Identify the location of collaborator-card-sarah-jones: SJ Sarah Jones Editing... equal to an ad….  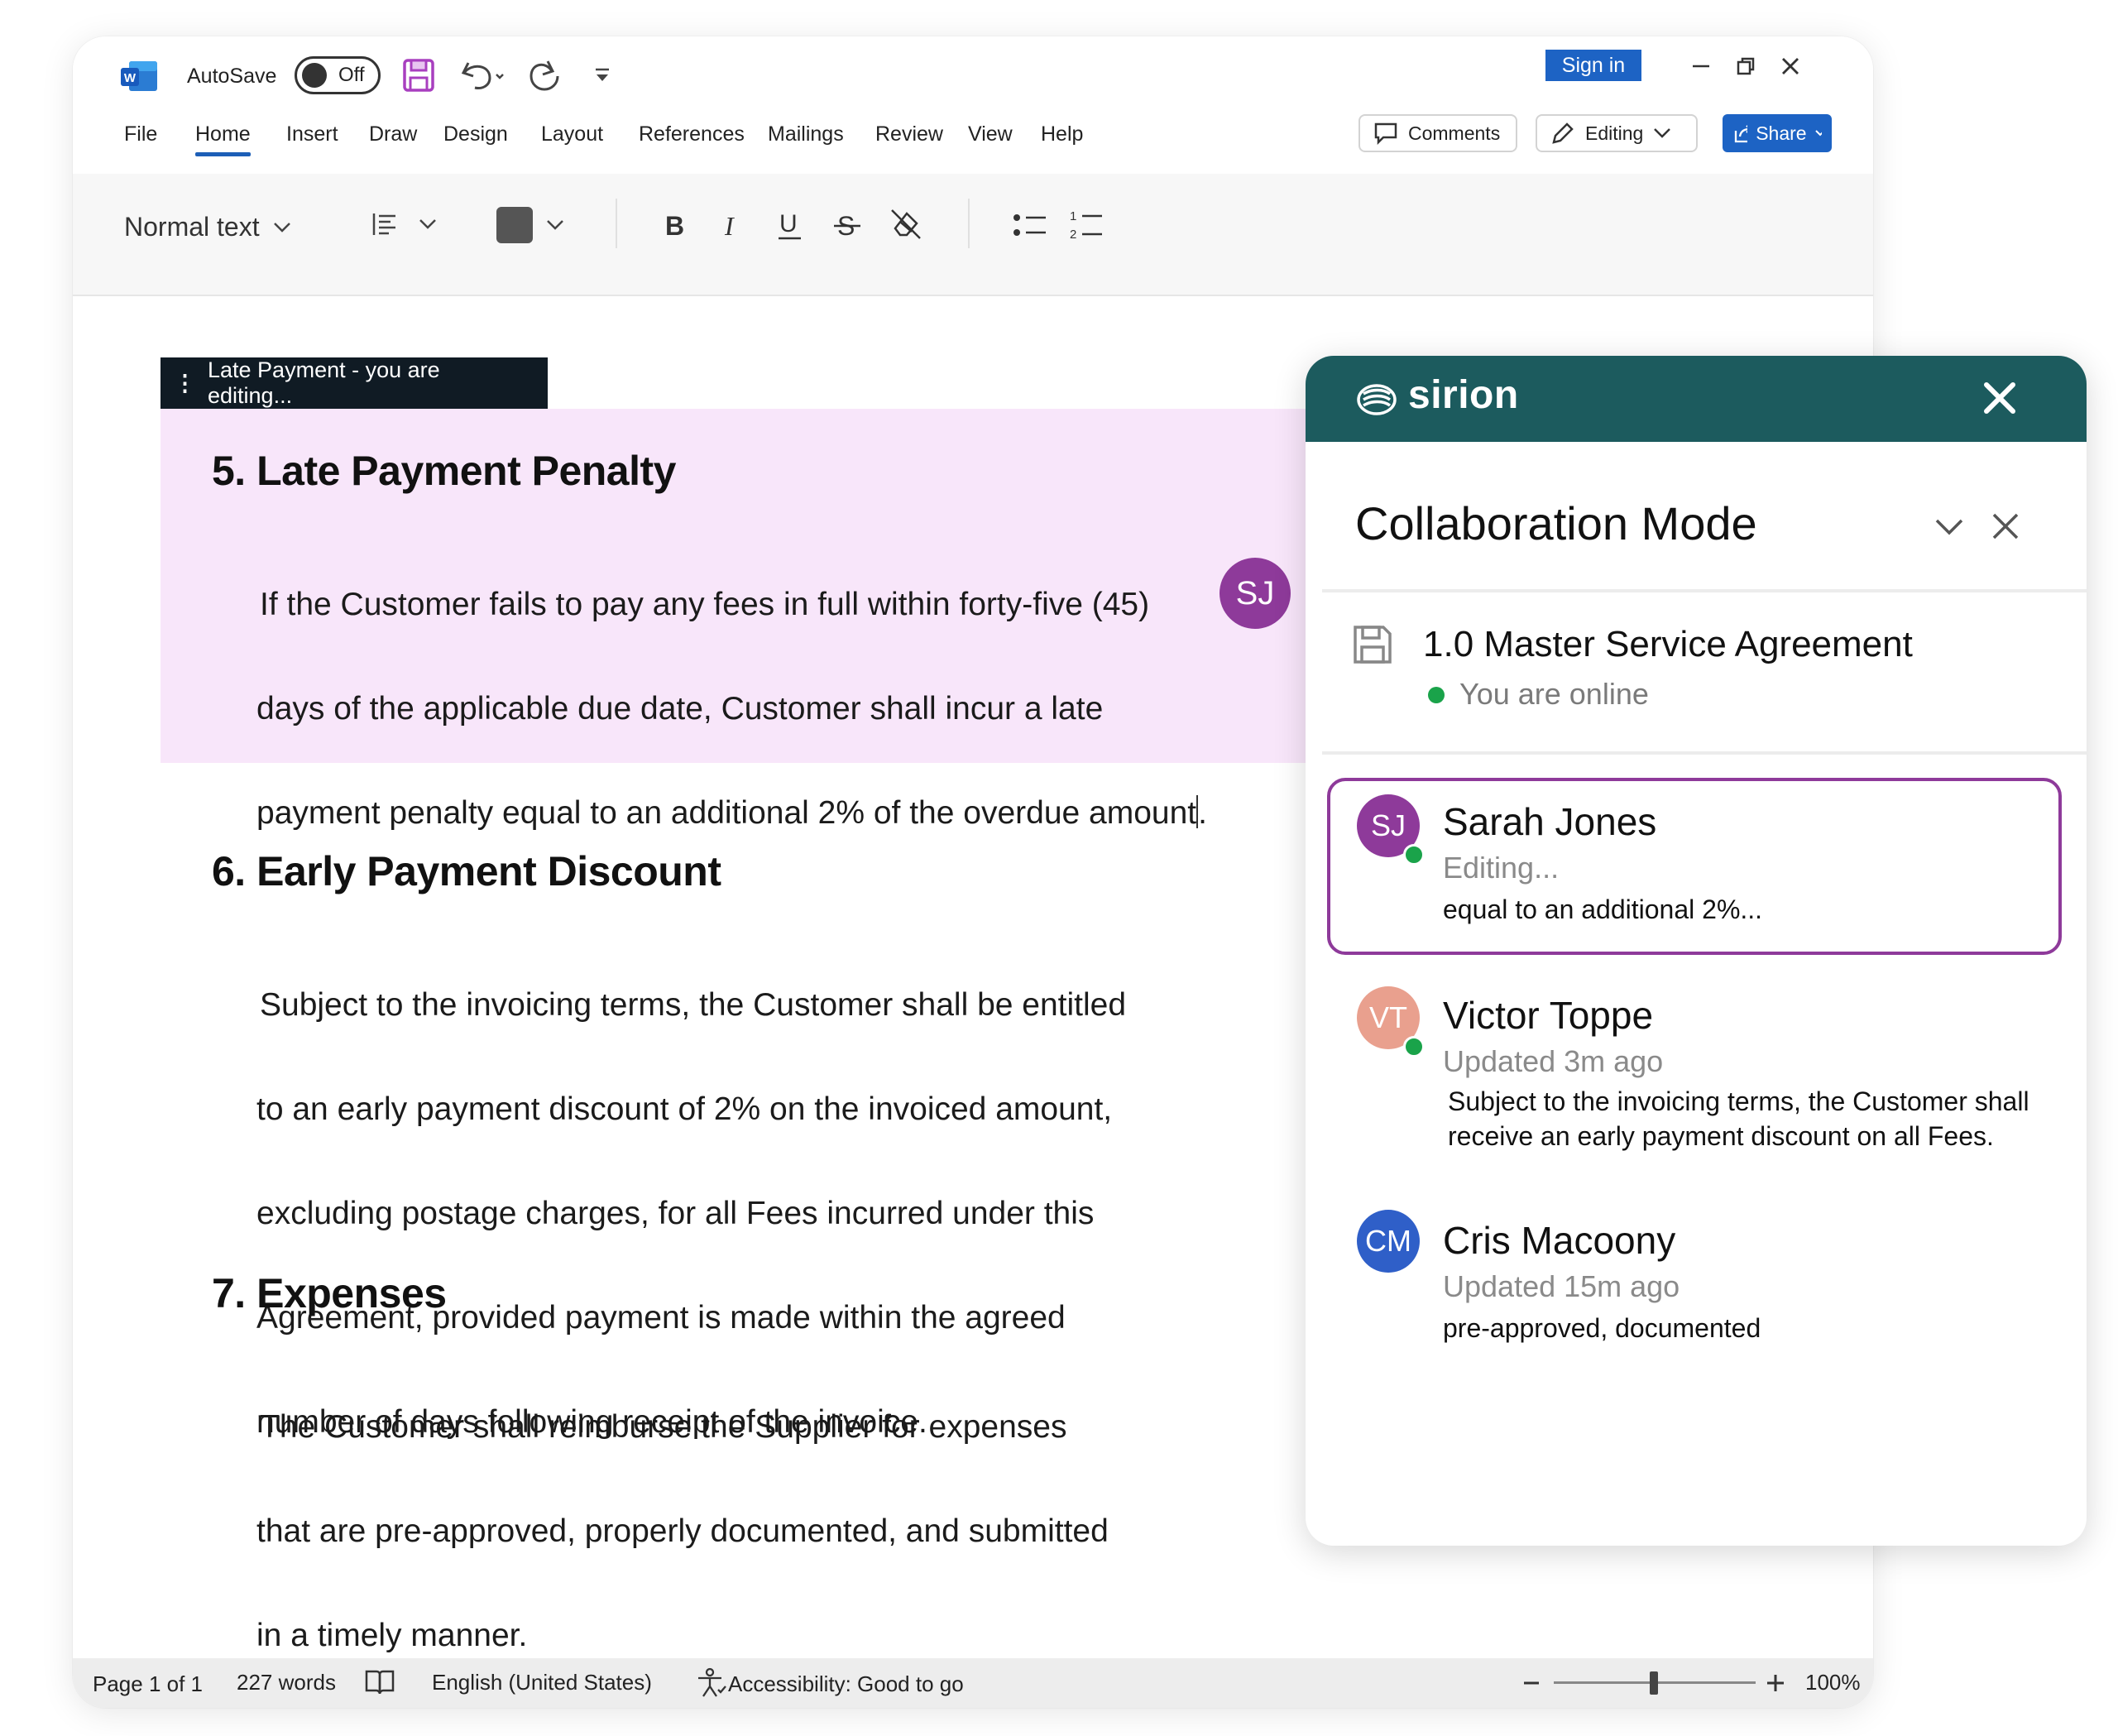
(1694, 866).